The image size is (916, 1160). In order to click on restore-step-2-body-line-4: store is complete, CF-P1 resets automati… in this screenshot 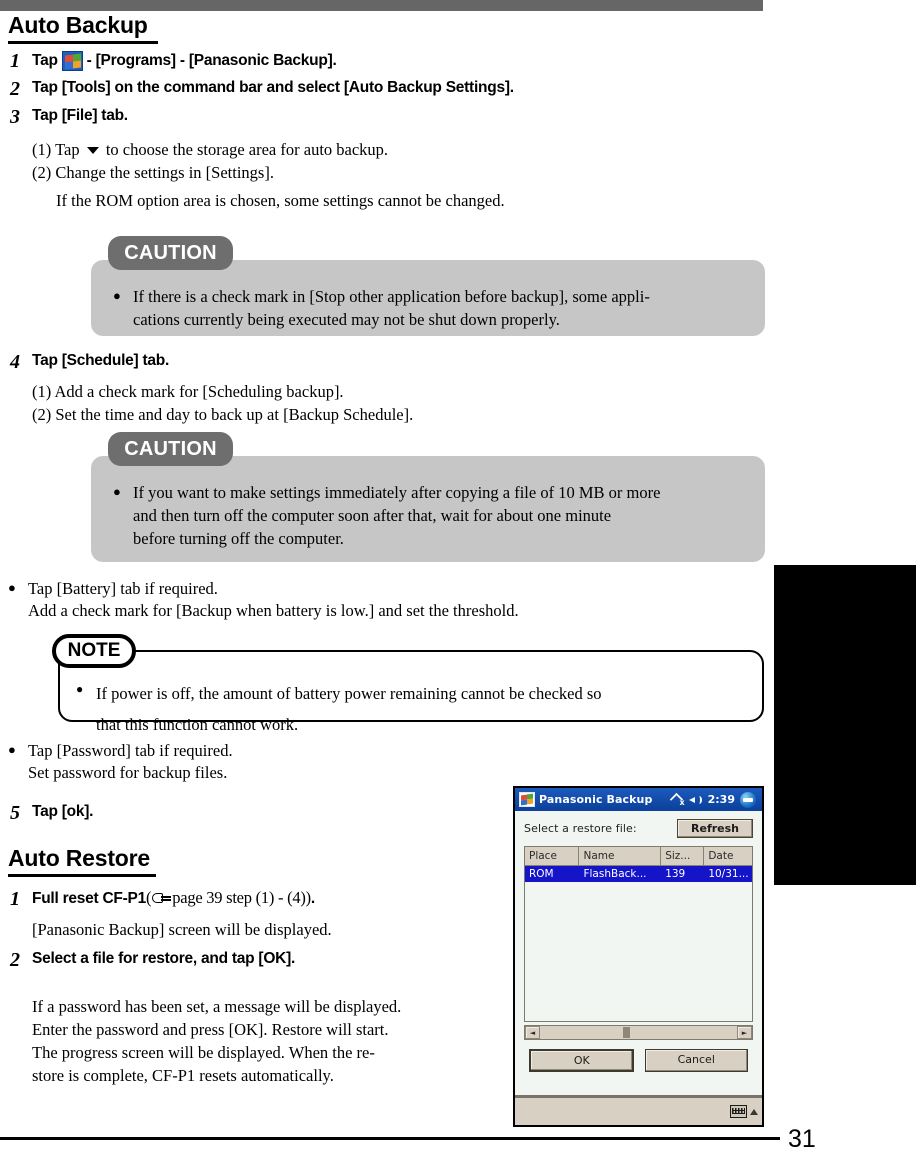, I will do `click(183, 1075)`.